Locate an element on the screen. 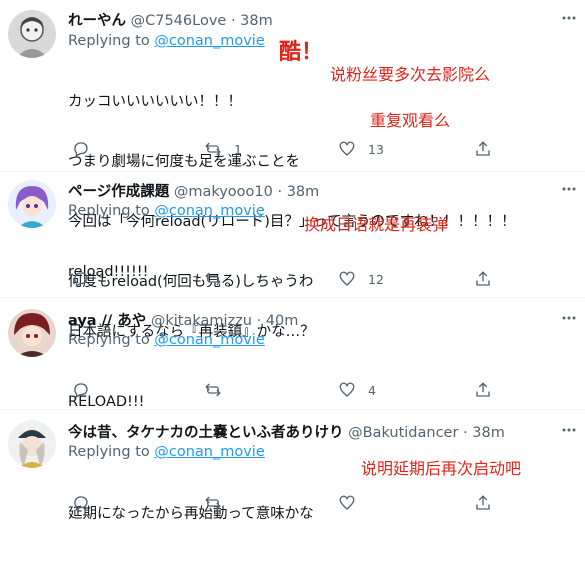  like-action: 13 is located at coordinates (361, 149).